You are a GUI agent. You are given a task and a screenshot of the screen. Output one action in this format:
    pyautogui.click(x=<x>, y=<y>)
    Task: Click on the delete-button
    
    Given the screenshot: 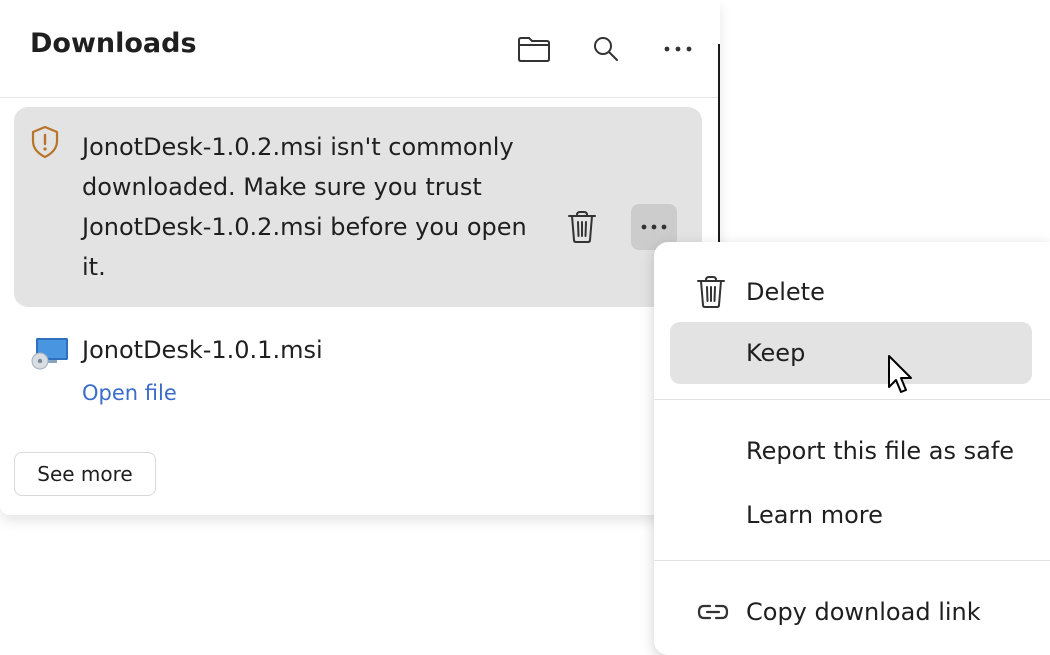 What is the action you would take?
    pyautogui.click(x=582, y=227)
    